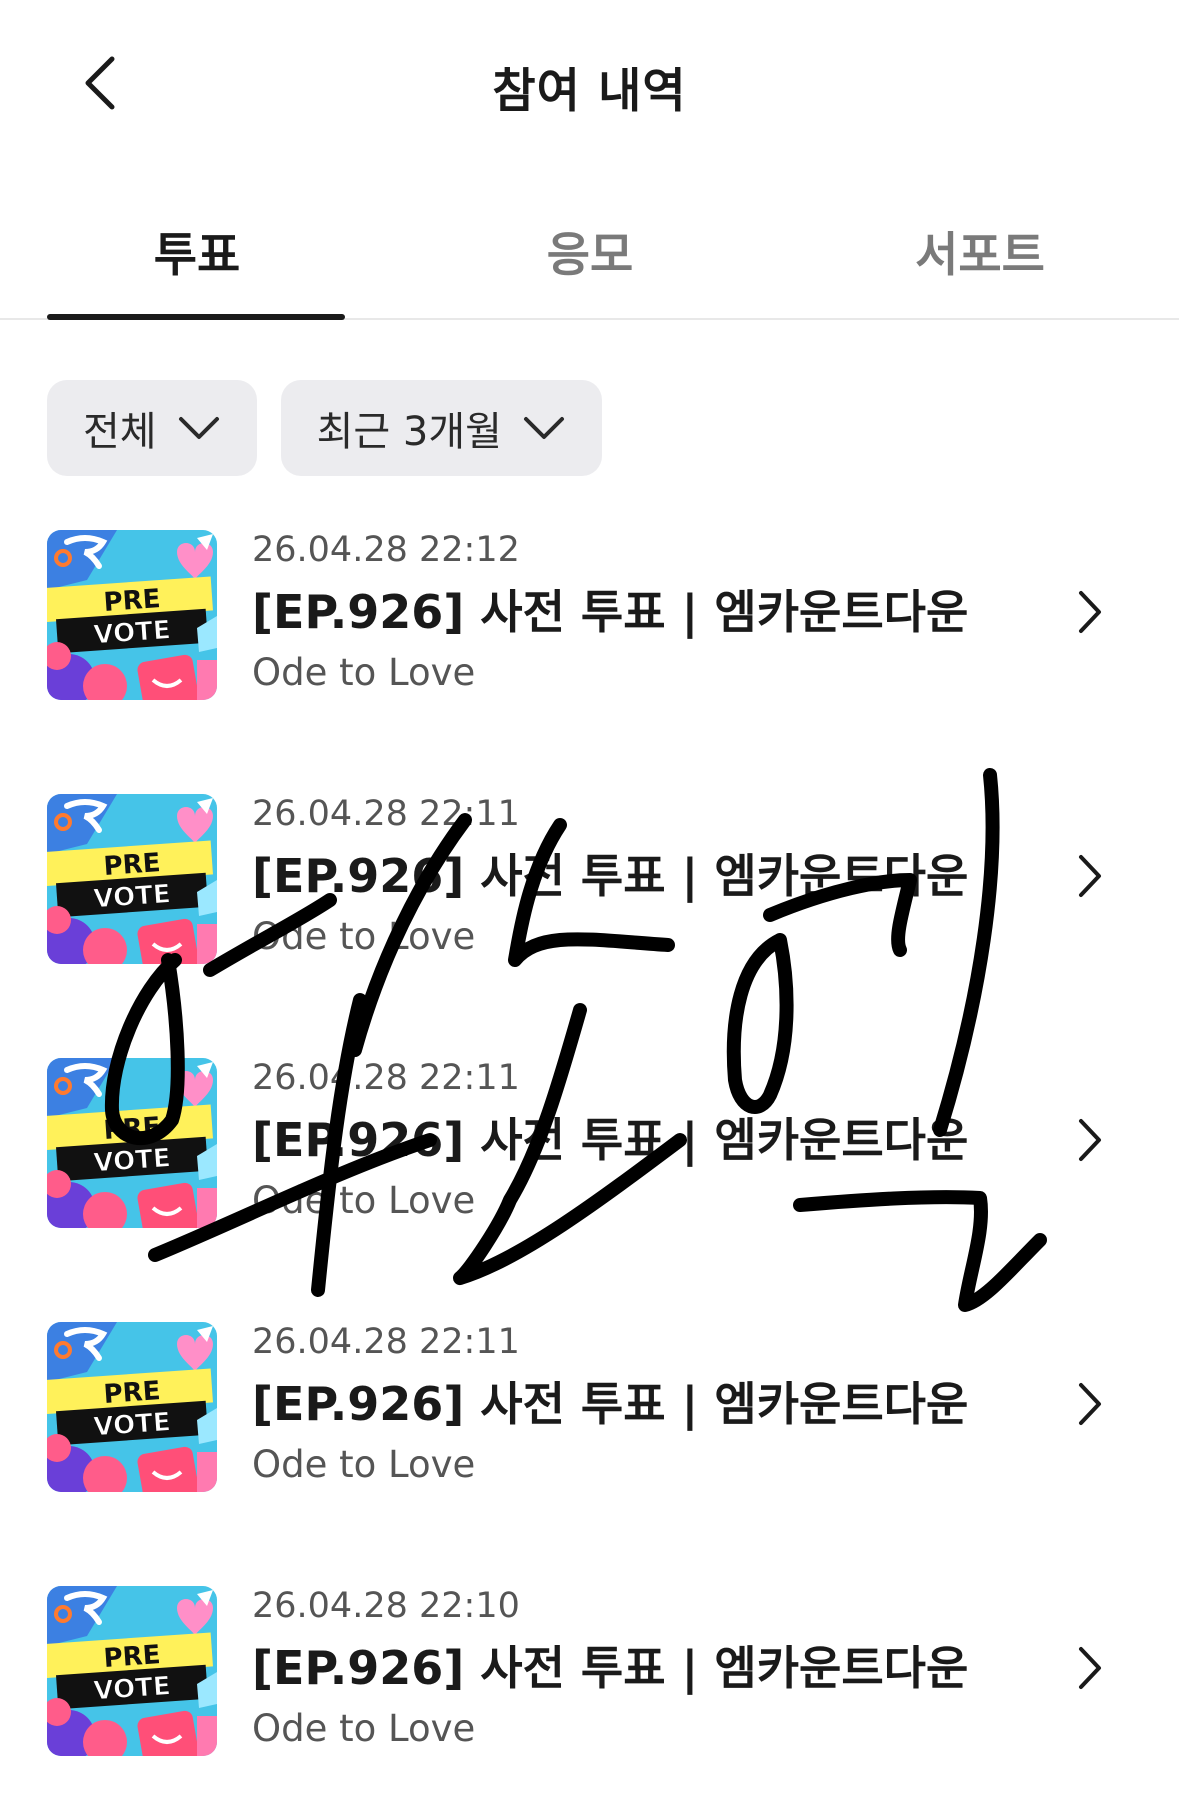 The image size is (1179, 1803). I want to click on top-bar: 참여 내역, so click(589, 85).